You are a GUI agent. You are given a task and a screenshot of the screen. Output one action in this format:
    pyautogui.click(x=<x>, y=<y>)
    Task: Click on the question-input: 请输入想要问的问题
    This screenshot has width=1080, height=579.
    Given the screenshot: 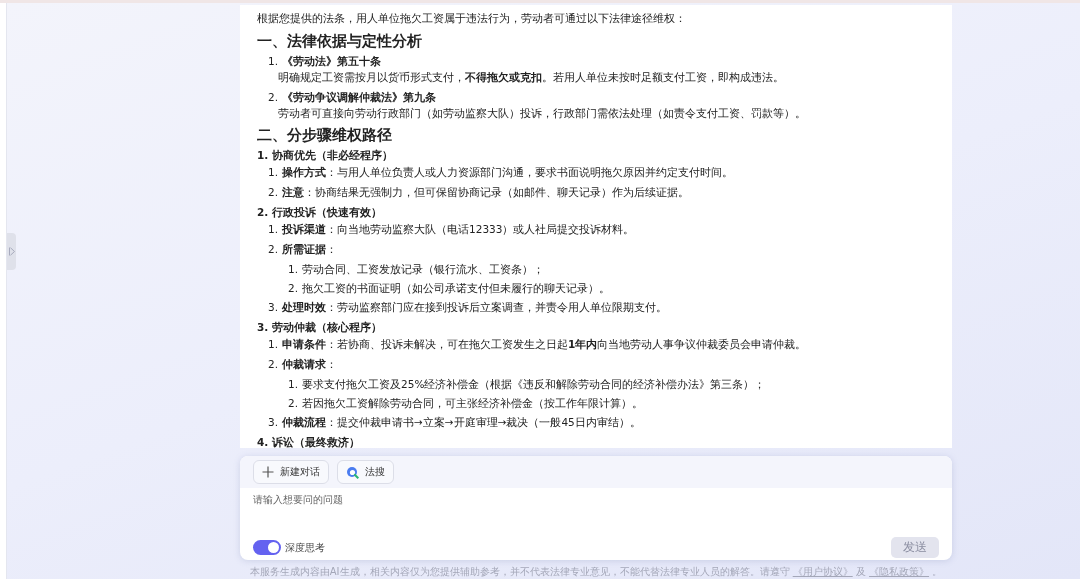 What is the action you would take?
    pyautogui.click(x=596, y=499)
    